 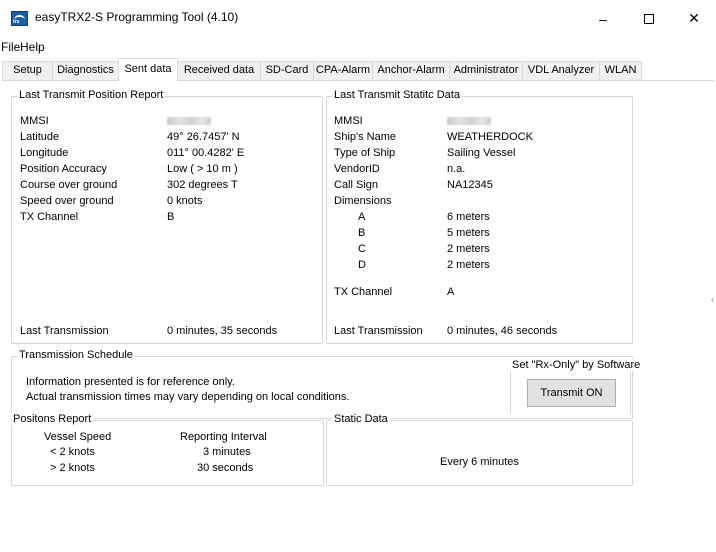 What do you see at coordinates (468, 249) in the screenshot?
I see `dim-c-value: 2 meters` at bounding box center [468, 249].